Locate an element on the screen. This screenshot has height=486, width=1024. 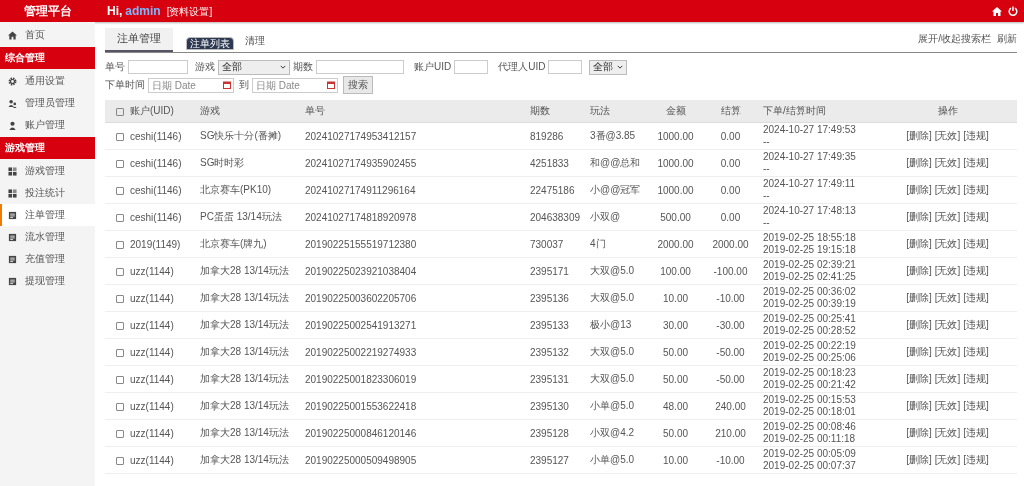
sidebar-item: 游戏管理 is located at coordinates (47, 171).